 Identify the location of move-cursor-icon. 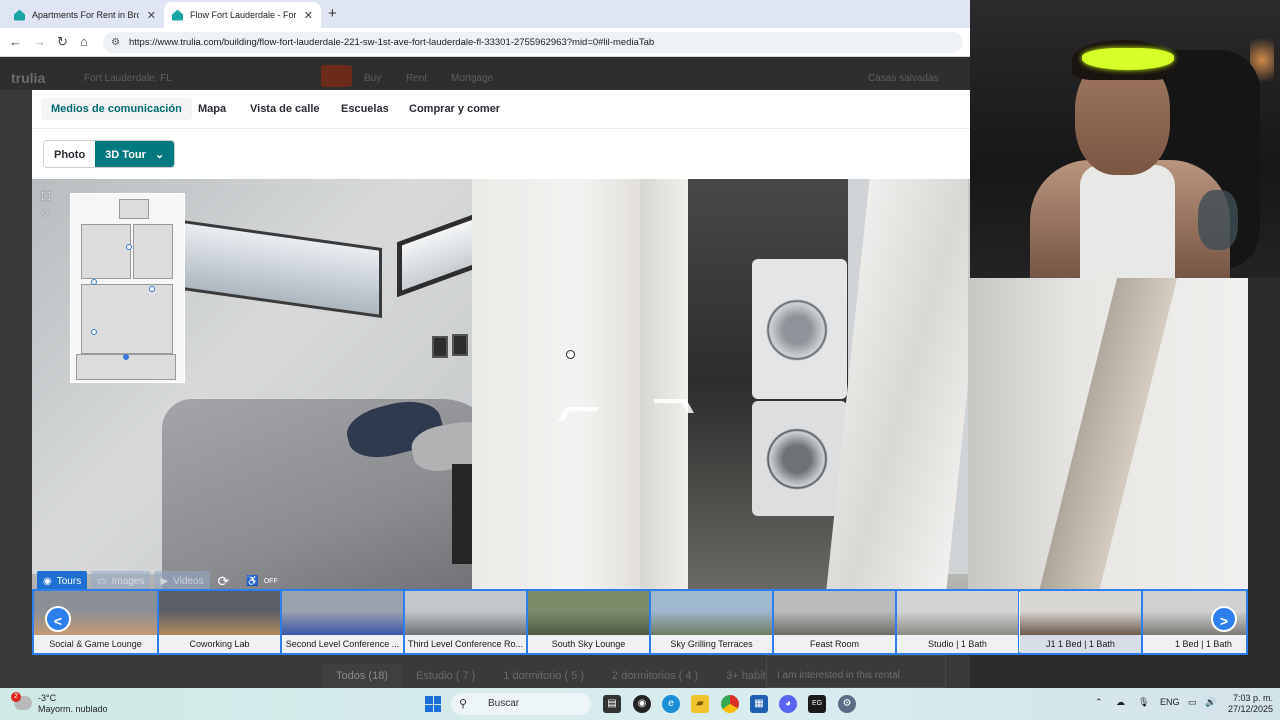
(570, 354).